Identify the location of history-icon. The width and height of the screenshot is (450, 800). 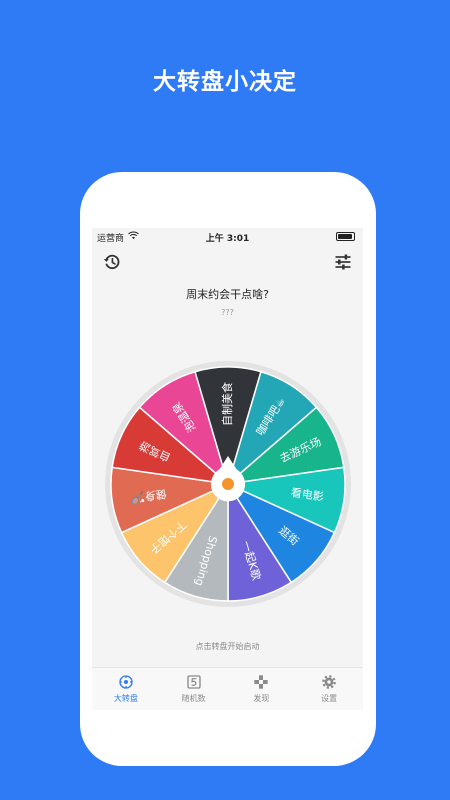
(112, 262).